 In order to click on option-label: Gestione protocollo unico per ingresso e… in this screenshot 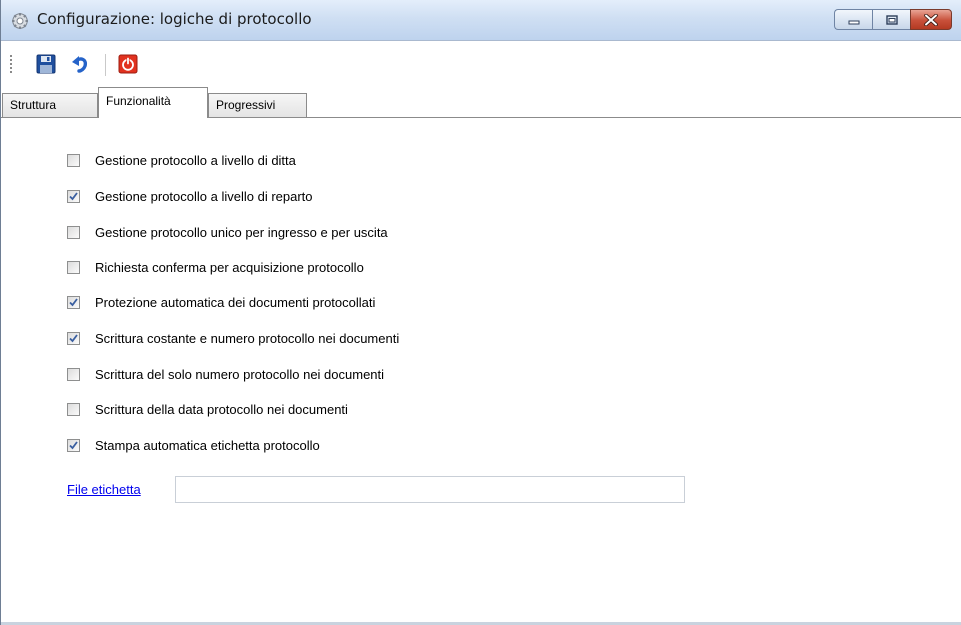, I will do `click(241, 232)`.